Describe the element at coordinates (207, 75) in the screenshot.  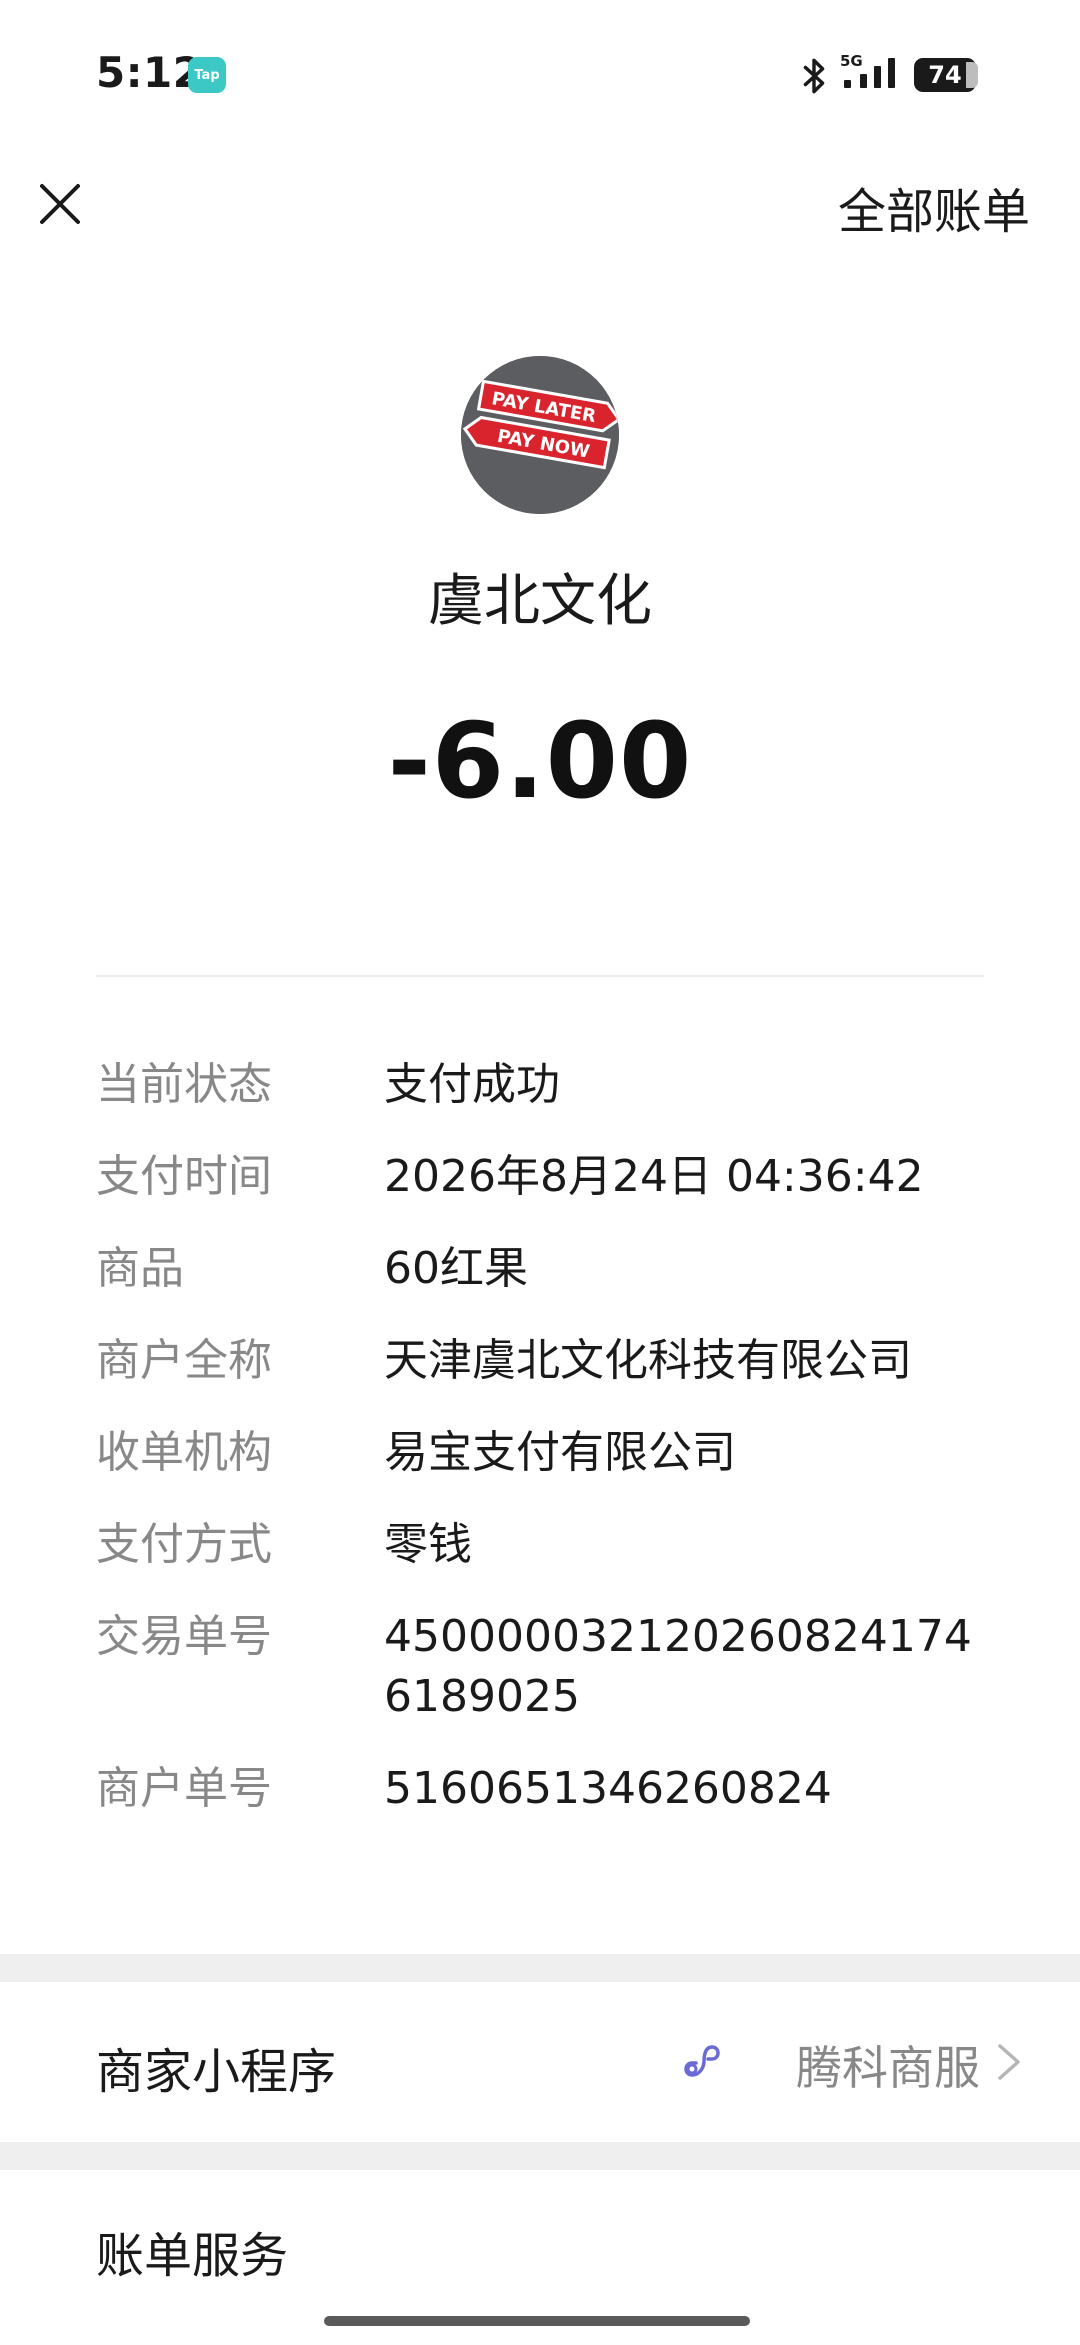
I see `tap-app-icon: Tap` at that location.